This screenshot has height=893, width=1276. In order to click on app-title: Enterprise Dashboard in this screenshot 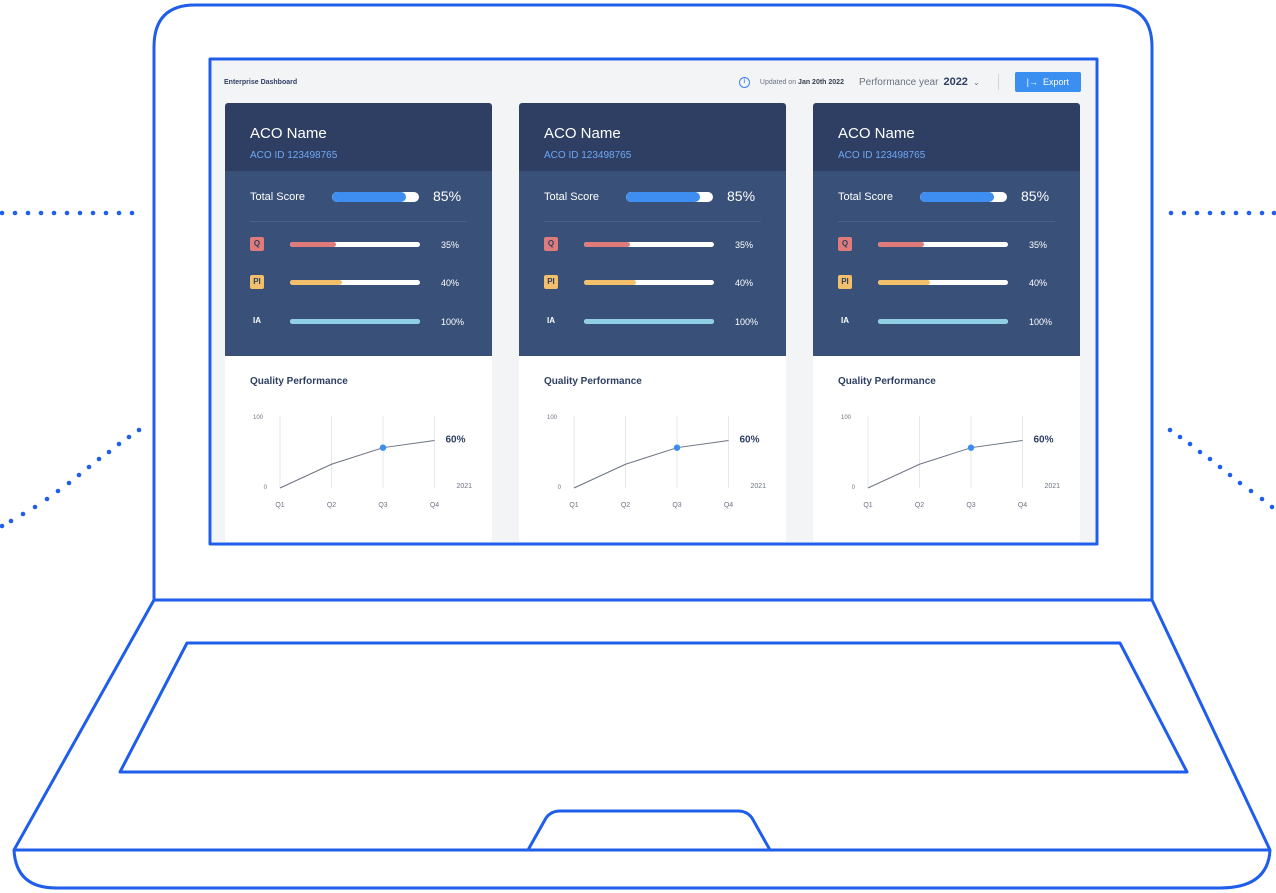, I will do `click(261, 82)`.